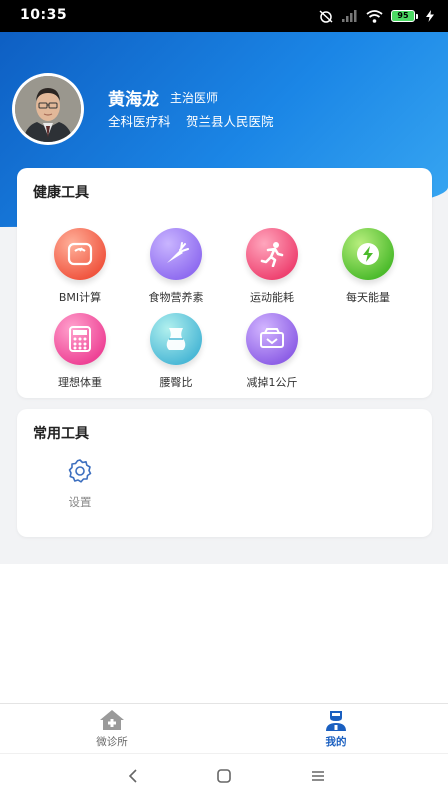 The image size is (448, 798). I want to click on tool-waist-hip-ratio: 腰臀比, so click(176, 351).